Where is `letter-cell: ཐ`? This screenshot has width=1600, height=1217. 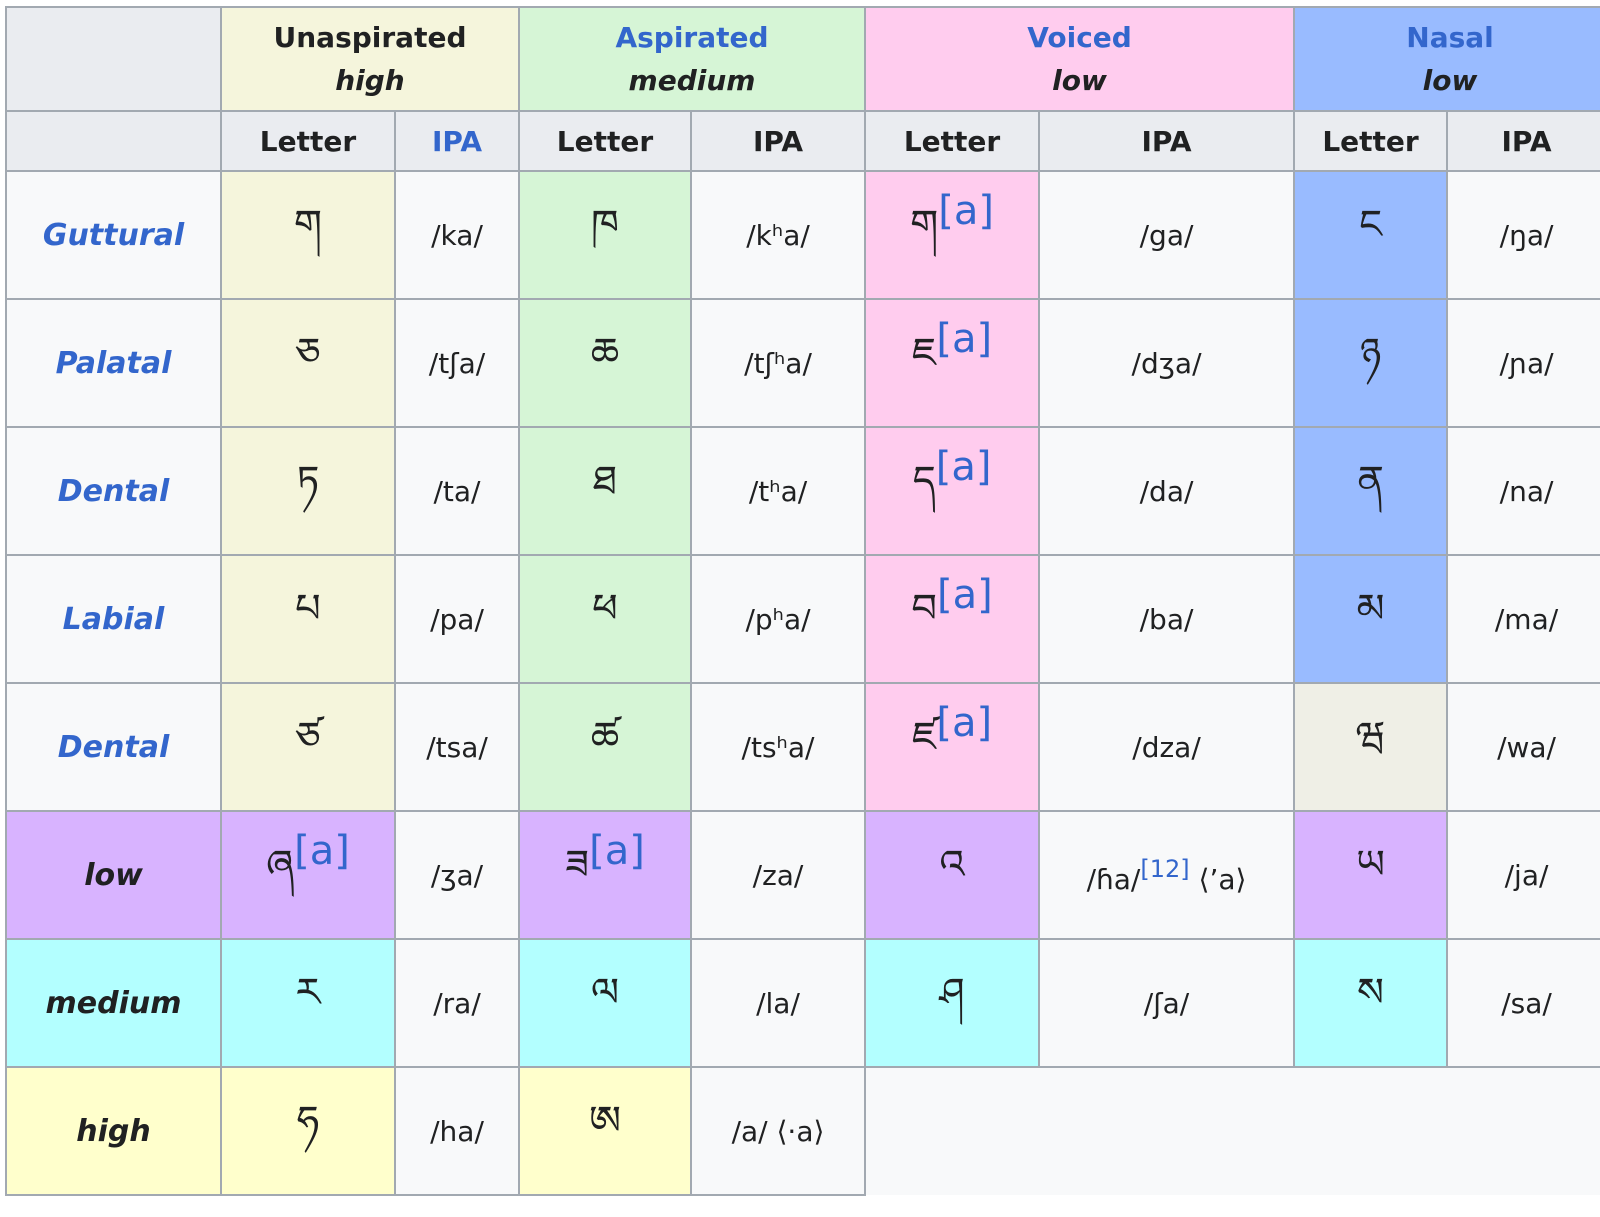 letter-cell: ཐ is located at coordinates (605, 491).